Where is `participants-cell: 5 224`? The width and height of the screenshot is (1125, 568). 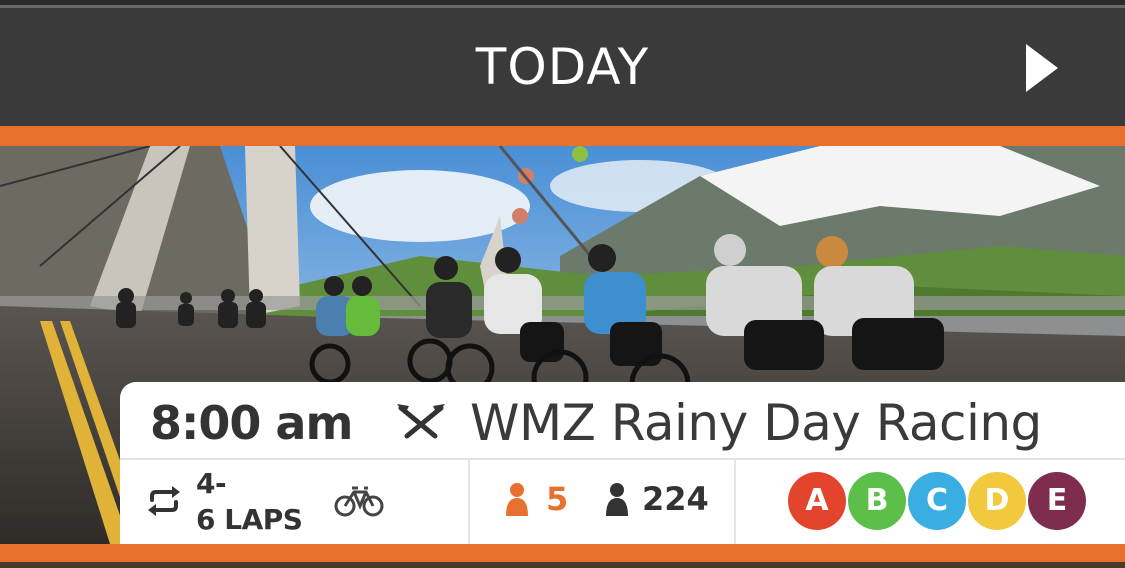
participants-cell: 5 224 is located at coordinates (601, 502).